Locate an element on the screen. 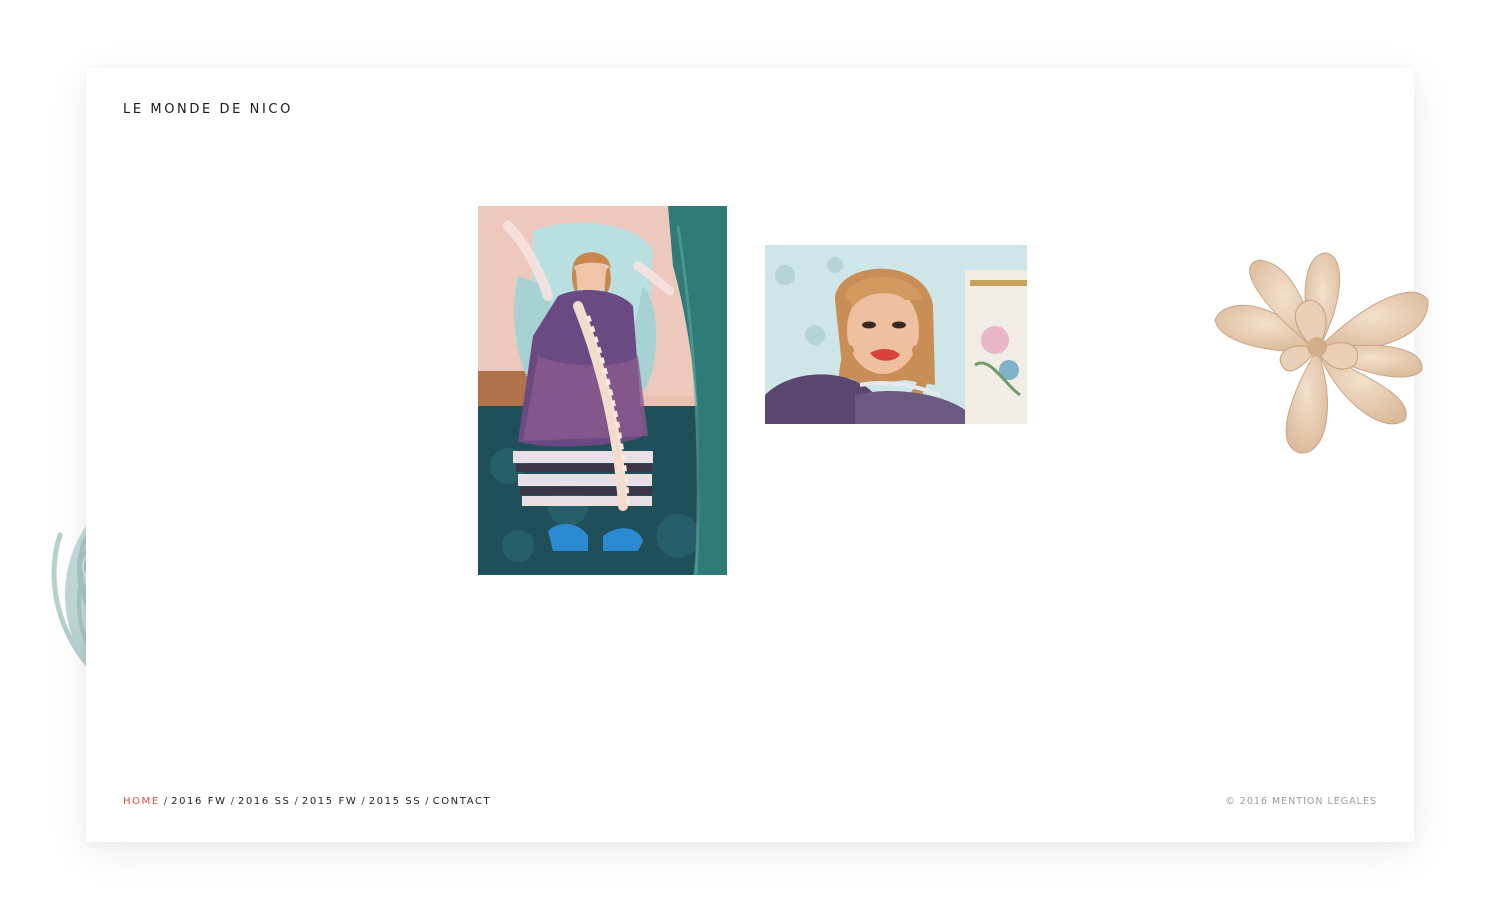 The height and width of the screenshot is (909, 1500). nav-link-home: HOME is located at coordinates (141, 801).